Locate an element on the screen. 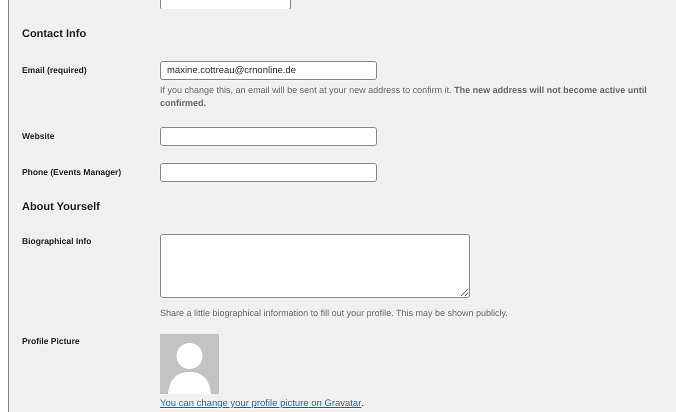  field-label: Phone (Events Manager) is located at coordinates (72, 172).